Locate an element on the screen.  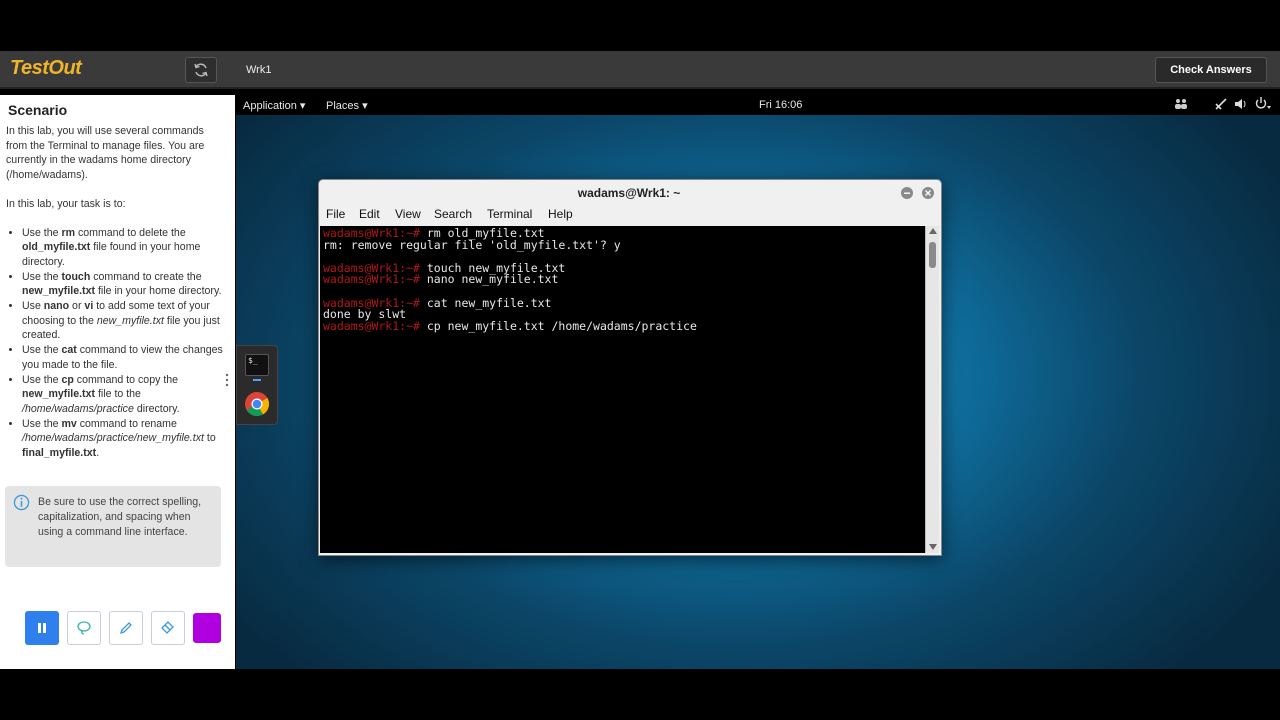
scenario-title: Scenario is located at coordinates (38, 110).